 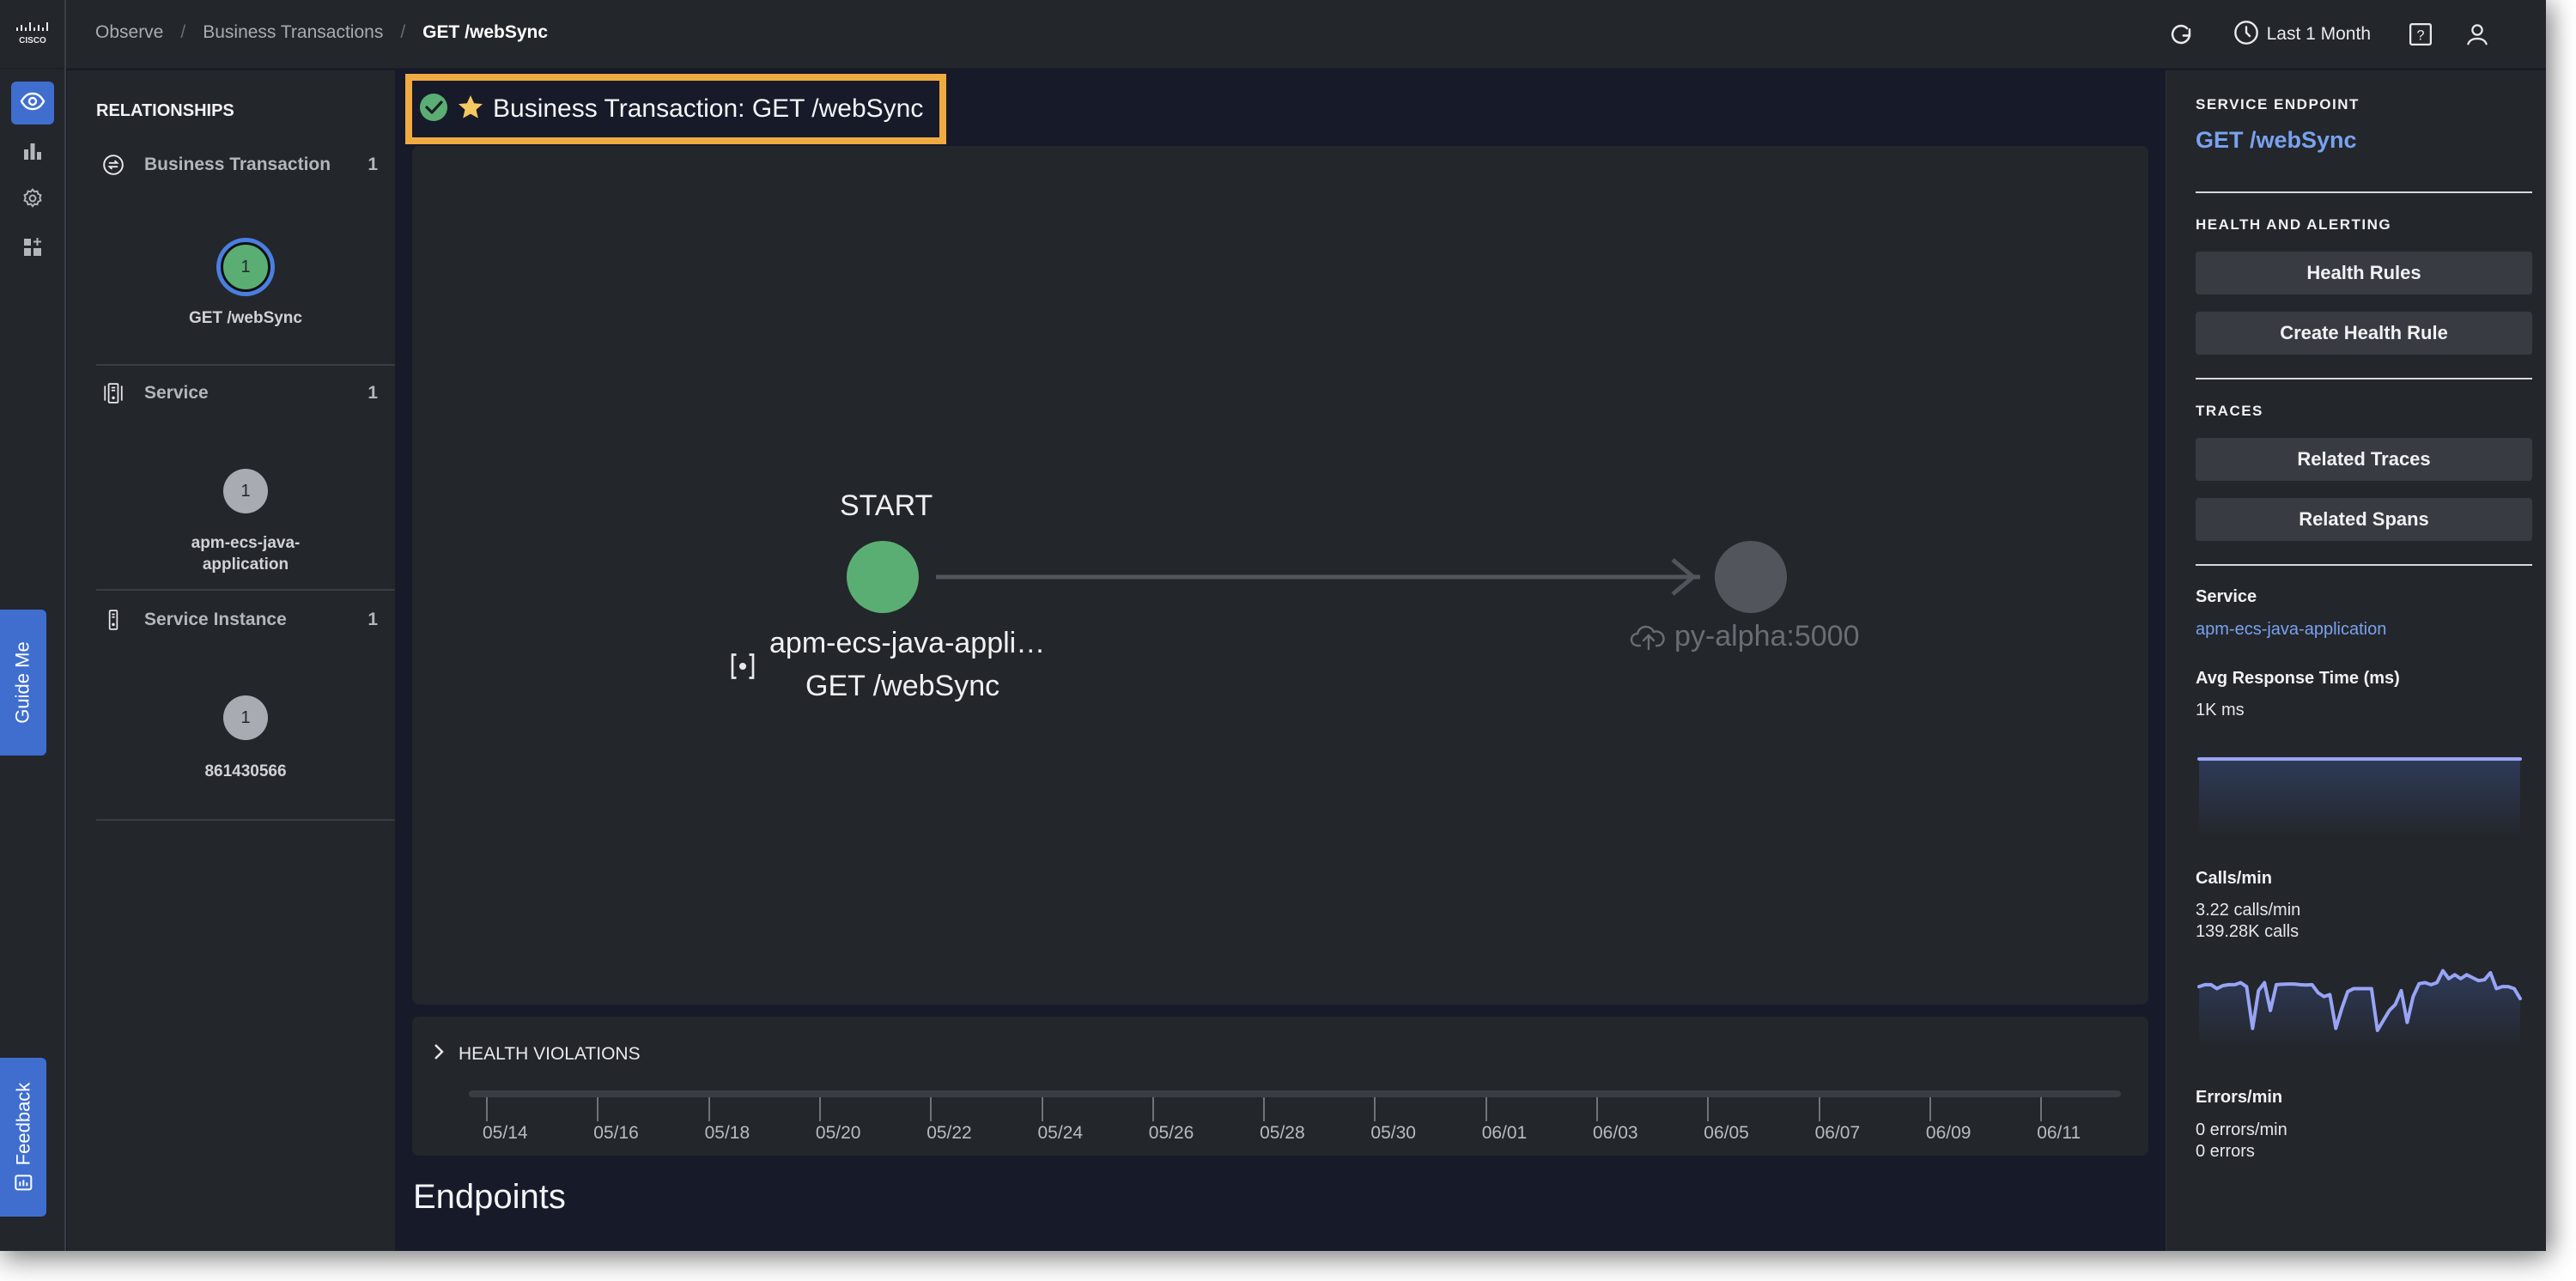 I want to click on time-range-selector: Last 1 Month, so click(x=2302, y=35).